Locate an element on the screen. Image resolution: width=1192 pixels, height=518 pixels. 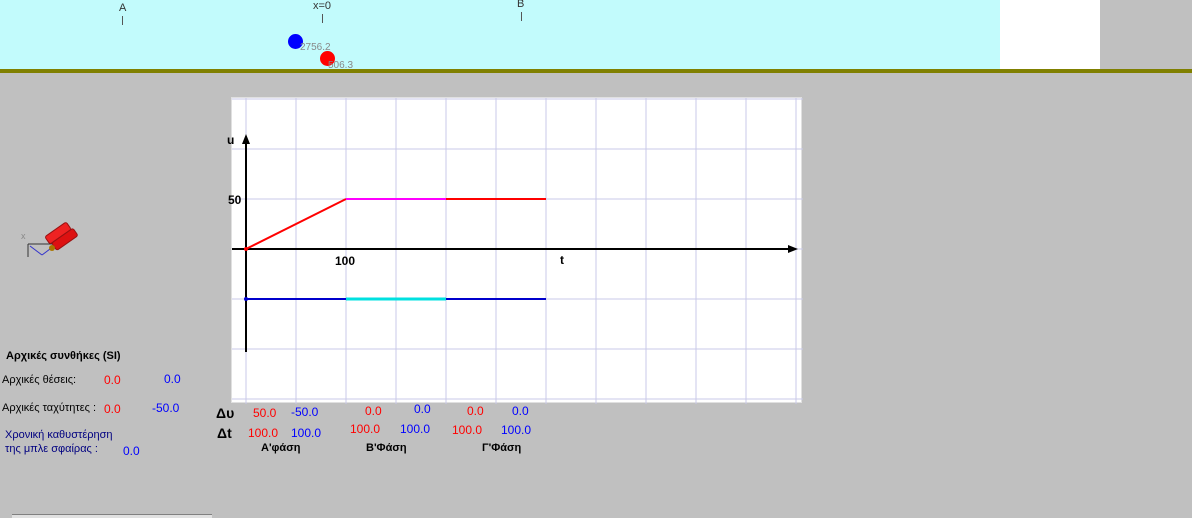
marker-a-tick is located at coordinates (122, 20).